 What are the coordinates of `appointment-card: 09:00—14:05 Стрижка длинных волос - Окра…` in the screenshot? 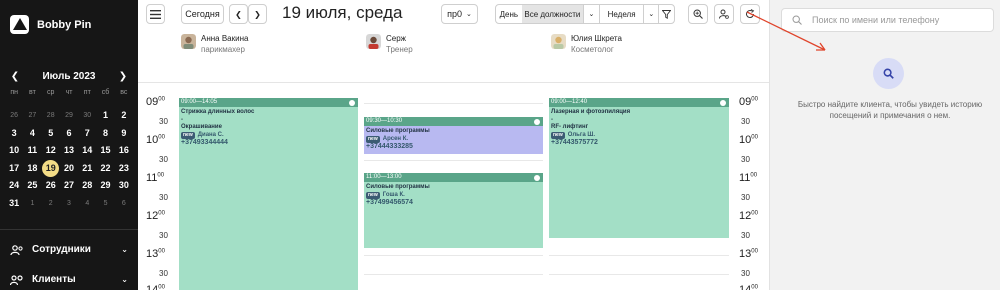 It's located at (268, 194).